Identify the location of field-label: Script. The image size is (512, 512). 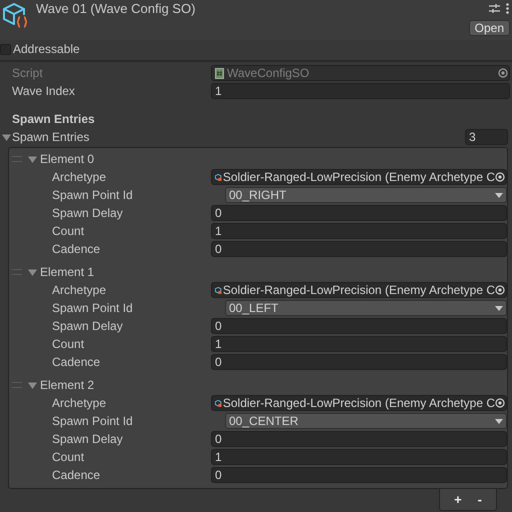
(28, 73).